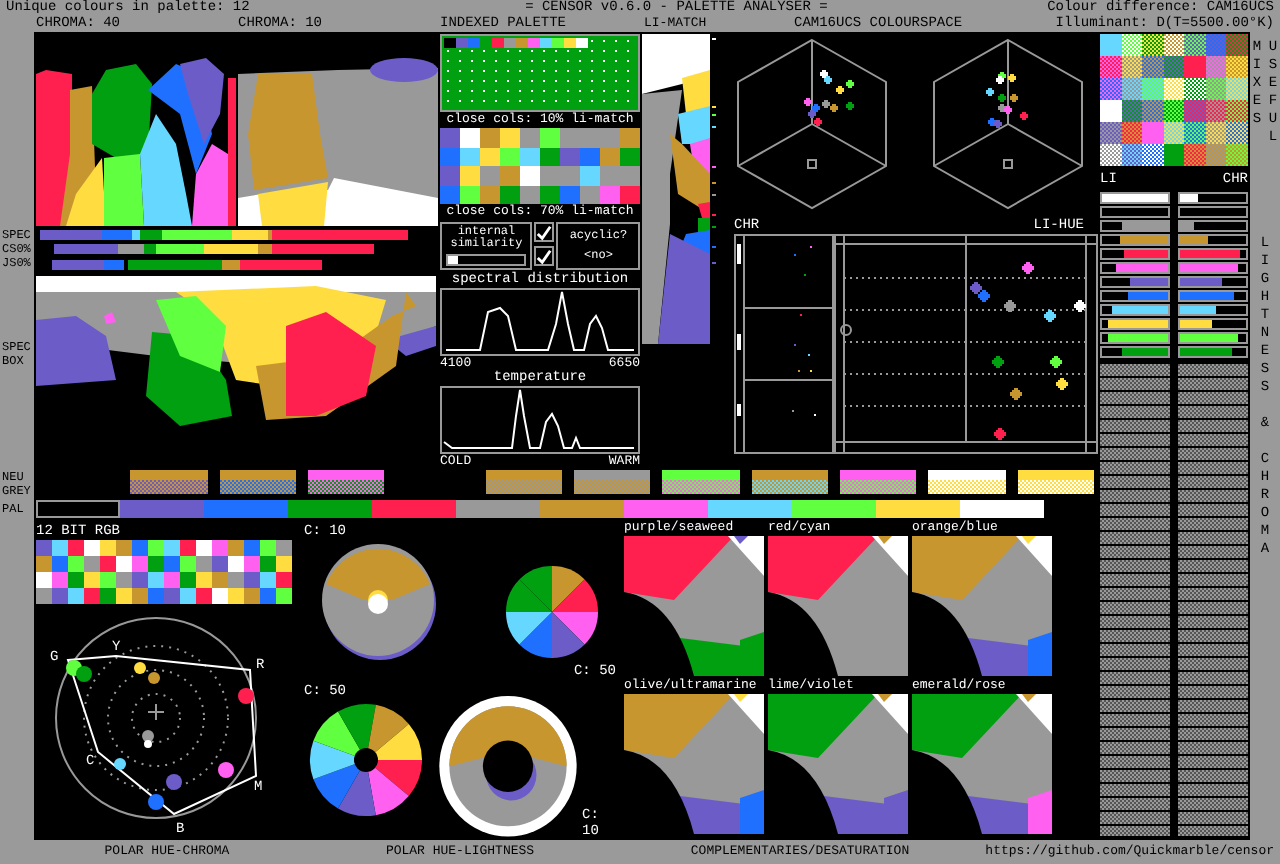  What do you see at coordinates (486, 260) in the screenshot?
I see `similarity-slider` at bounding box center [486, 260].